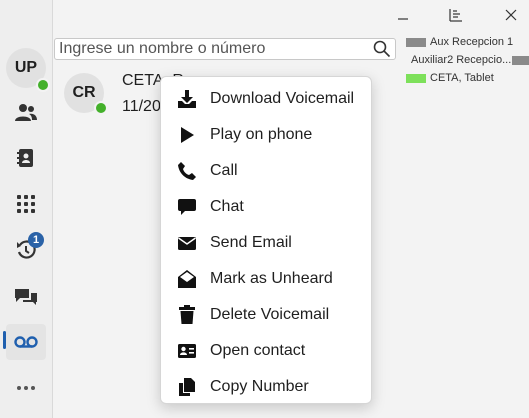  Describe the element at coordinates (187, 135) in the screenshot. I see `play-icon` at that location.